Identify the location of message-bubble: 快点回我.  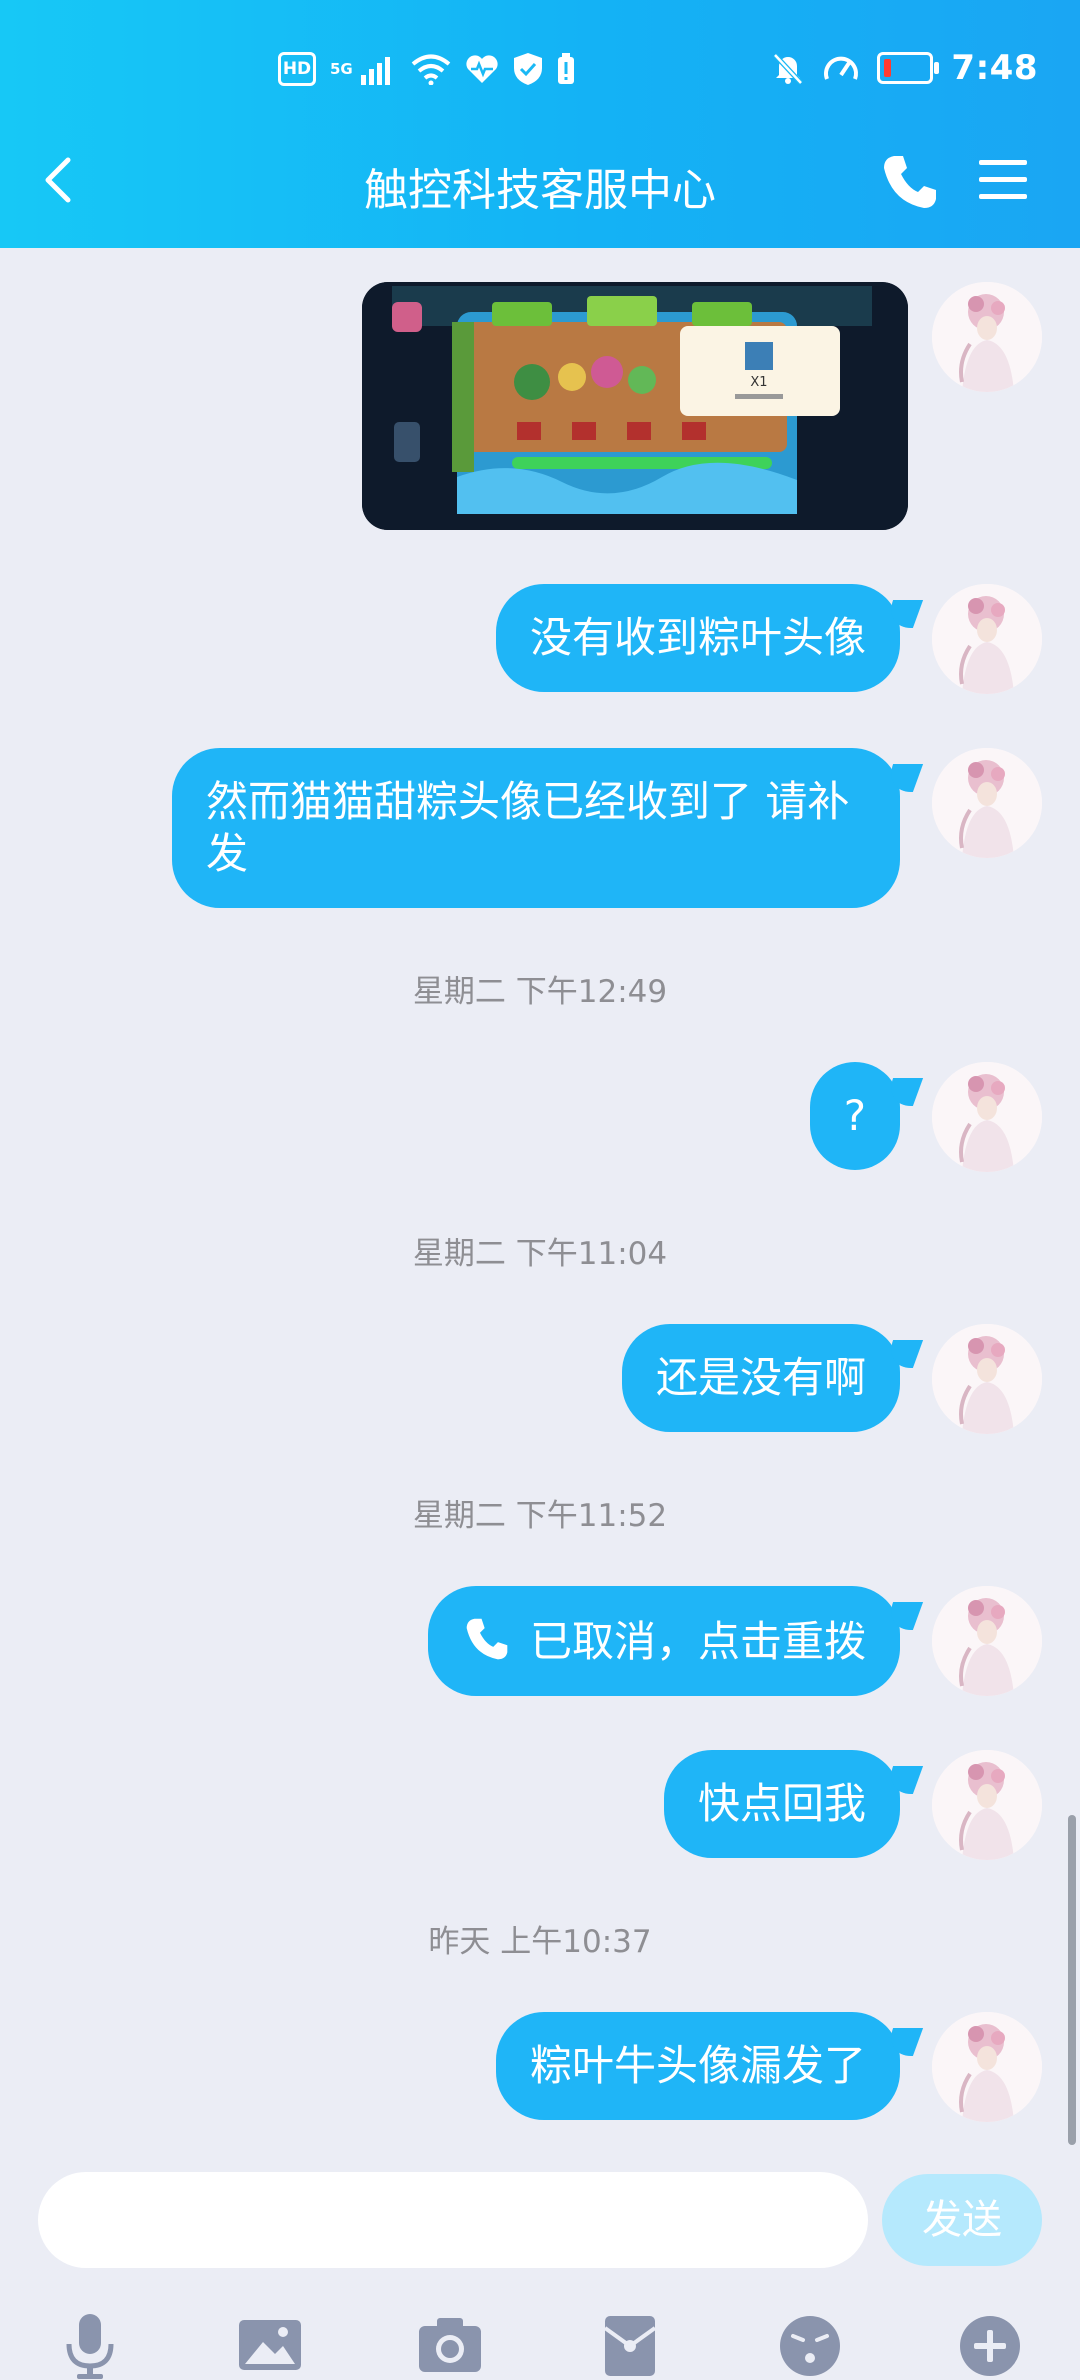
(781, 1804).